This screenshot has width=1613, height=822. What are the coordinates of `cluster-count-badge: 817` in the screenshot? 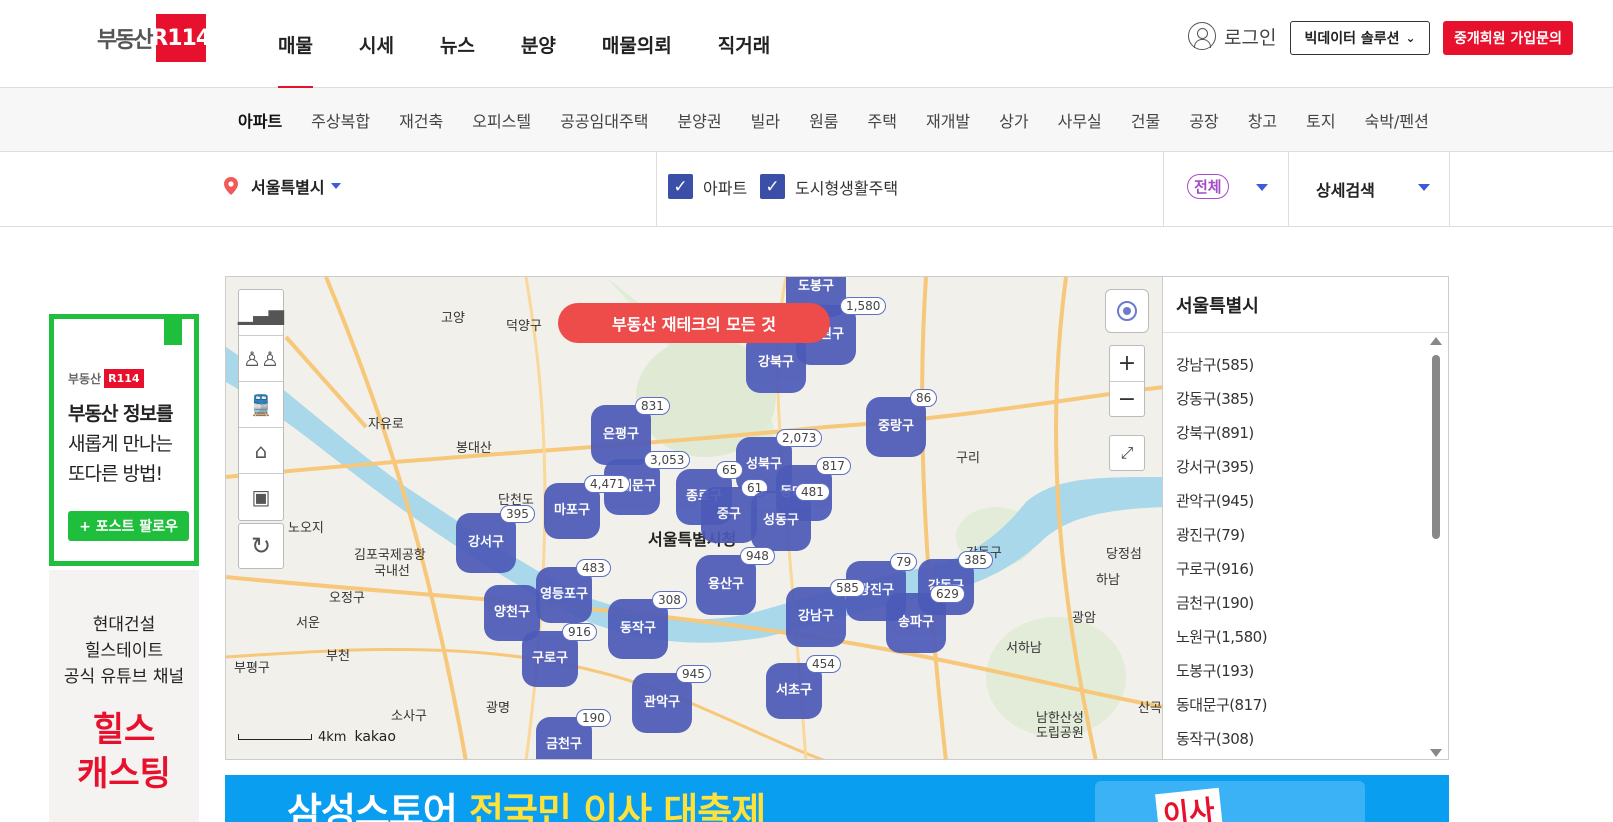 It's located at (833, 466).